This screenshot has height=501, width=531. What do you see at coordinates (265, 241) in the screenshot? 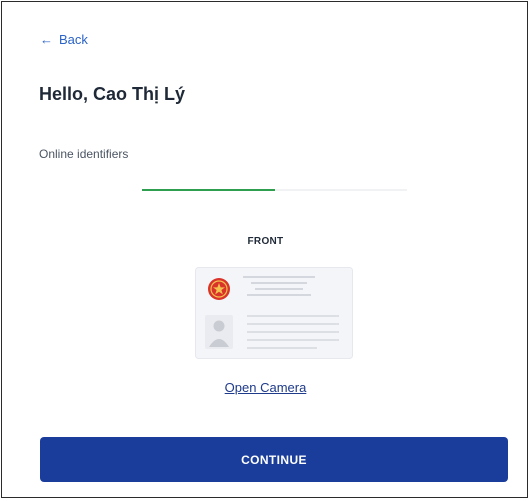
I see `card-side-label: FRONT` at bounding box center [265, 241].